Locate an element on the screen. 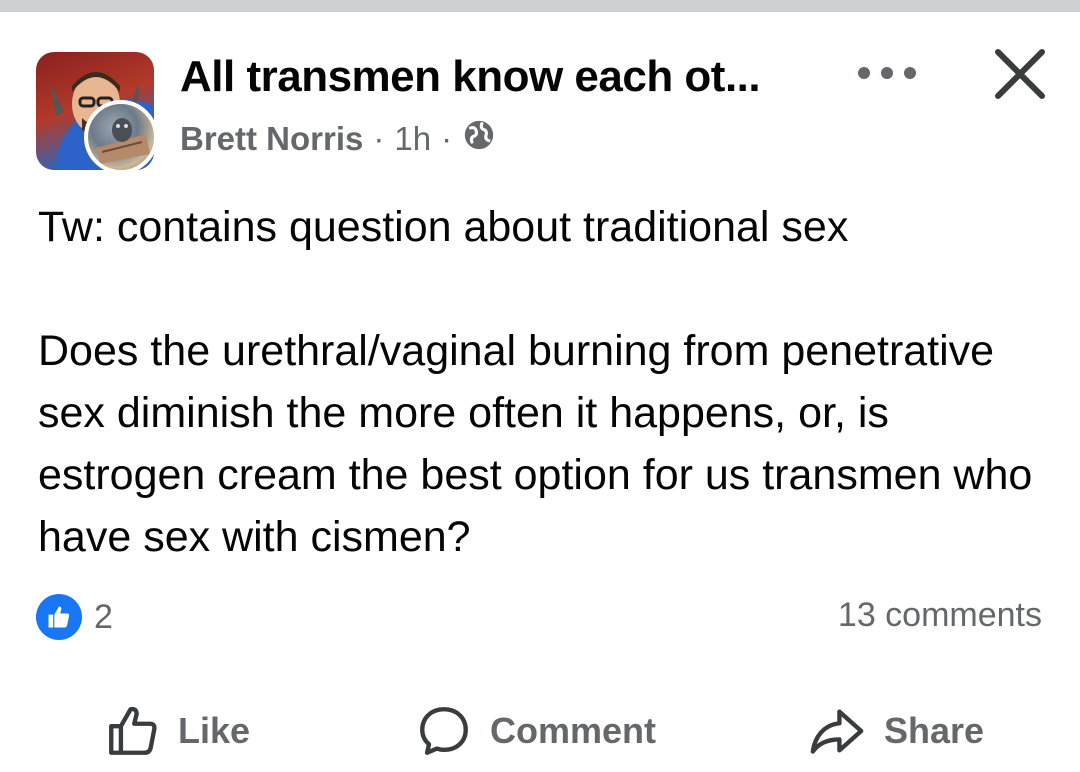  share-button: Share is located at coordinates (895, 731).